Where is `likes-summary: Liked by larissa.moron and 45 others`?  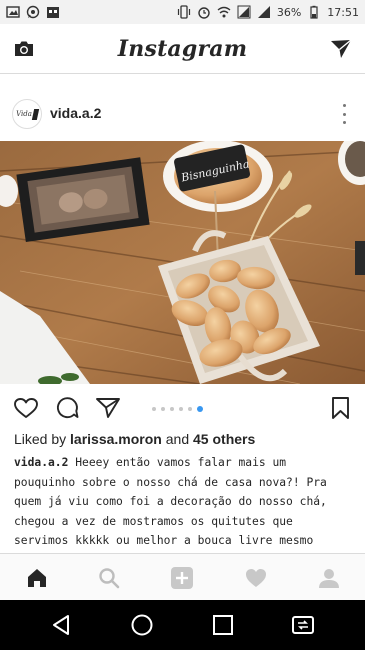 likes-summary: Liked by larissa.moron and 45 others is located at coordinates (134, 439).